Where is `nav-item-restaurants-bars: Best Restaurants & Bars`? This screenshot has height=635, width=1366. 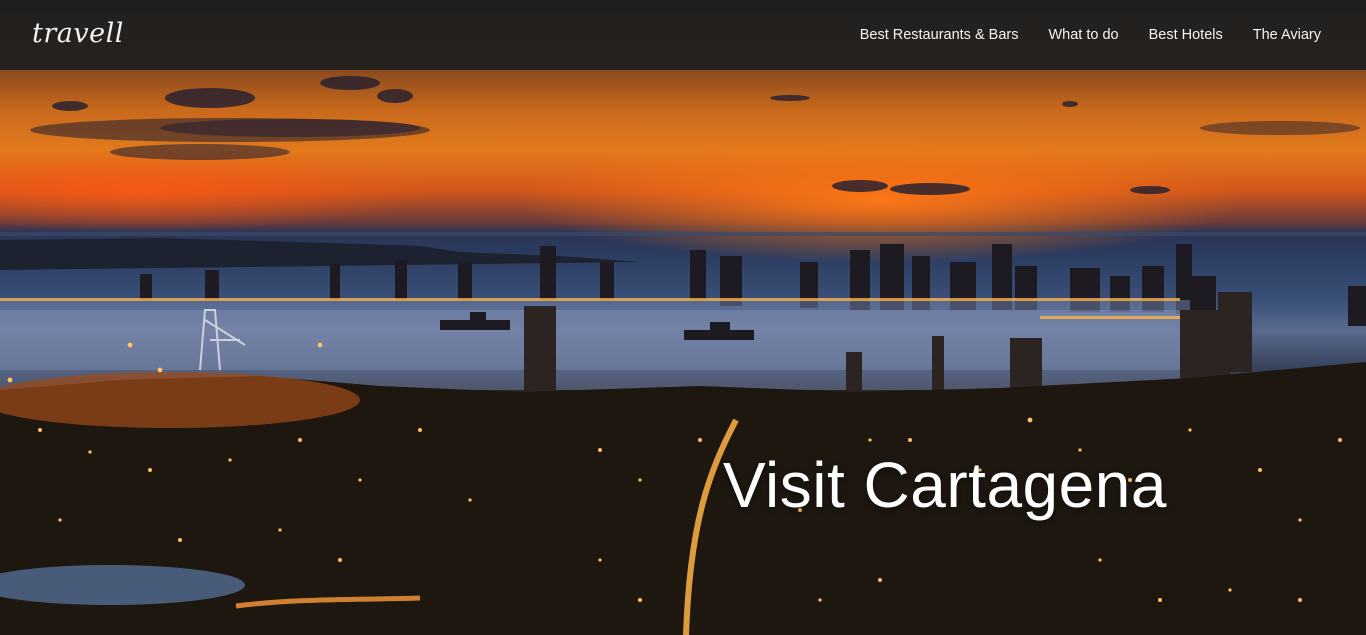
nav-item-restaurants-bars: Best Restaurants & Bars is located at coordinates (939, 35).